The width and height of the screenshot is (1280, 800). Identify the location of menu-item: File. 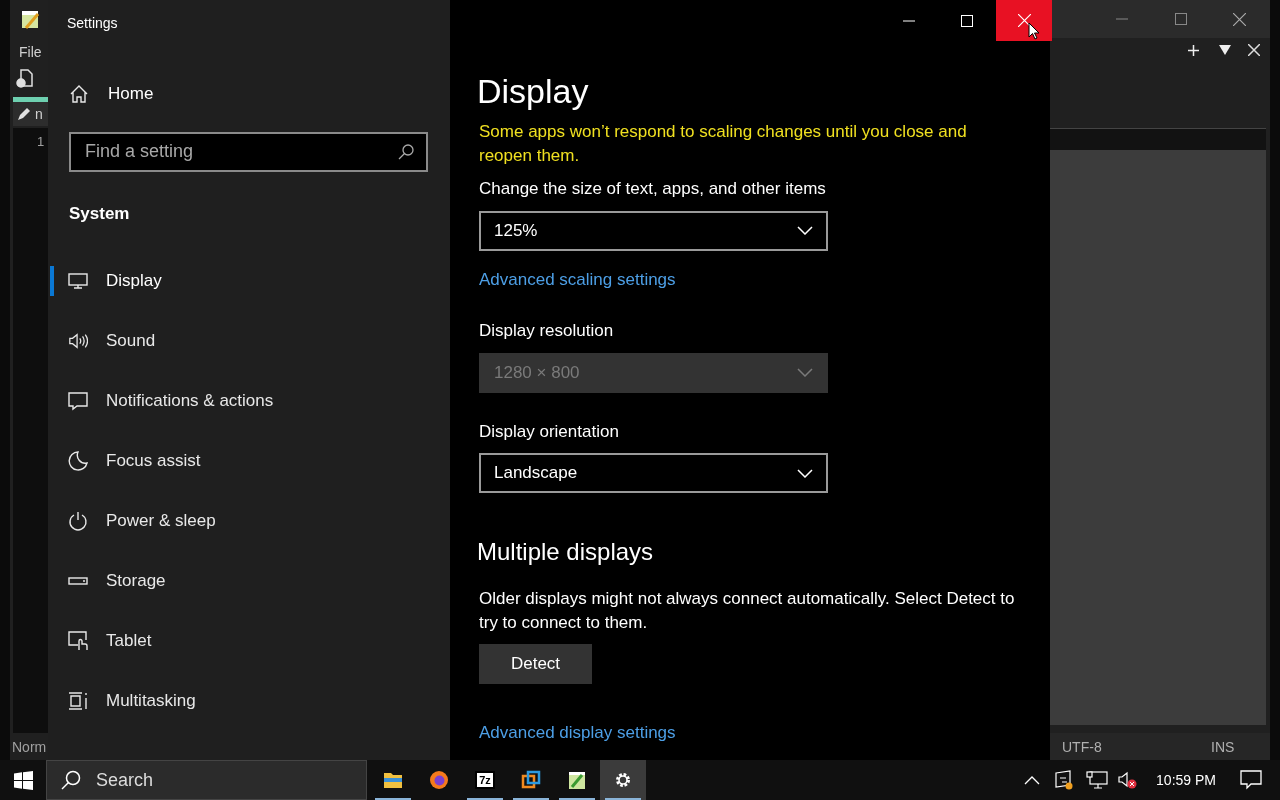
(30, 52).